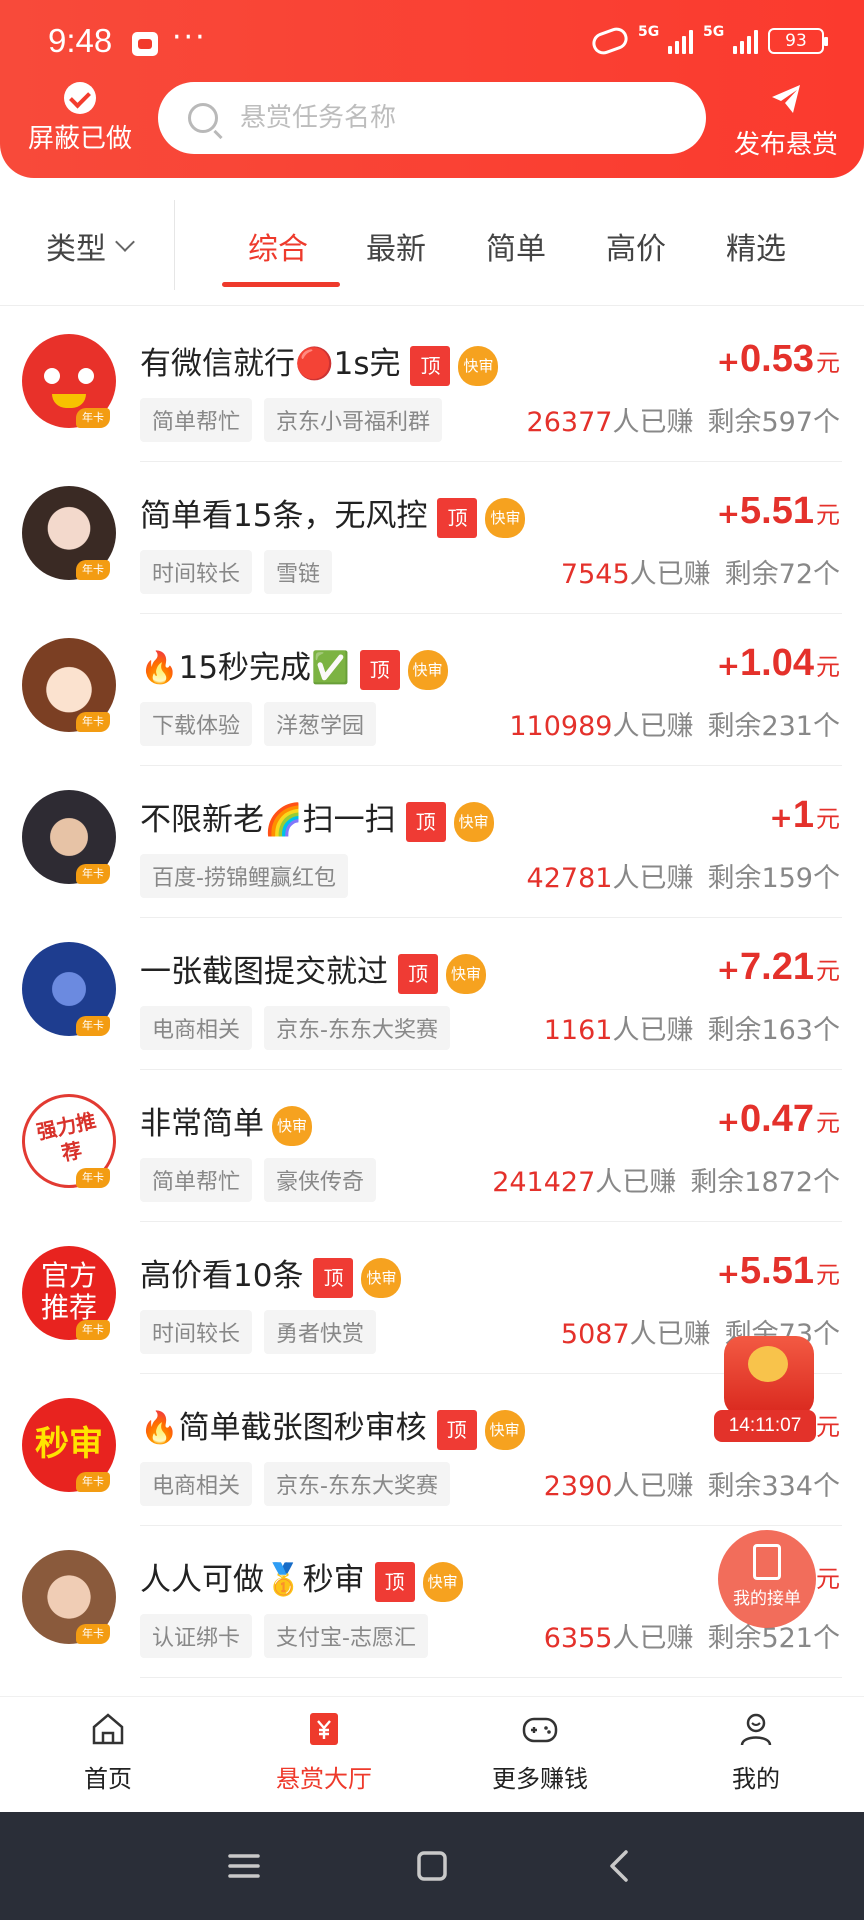 Image resolution: width=864 pixels, height=1920 pixels. I want to click on task-title: 一张截图提交就过顶快审, so click(313, 970).